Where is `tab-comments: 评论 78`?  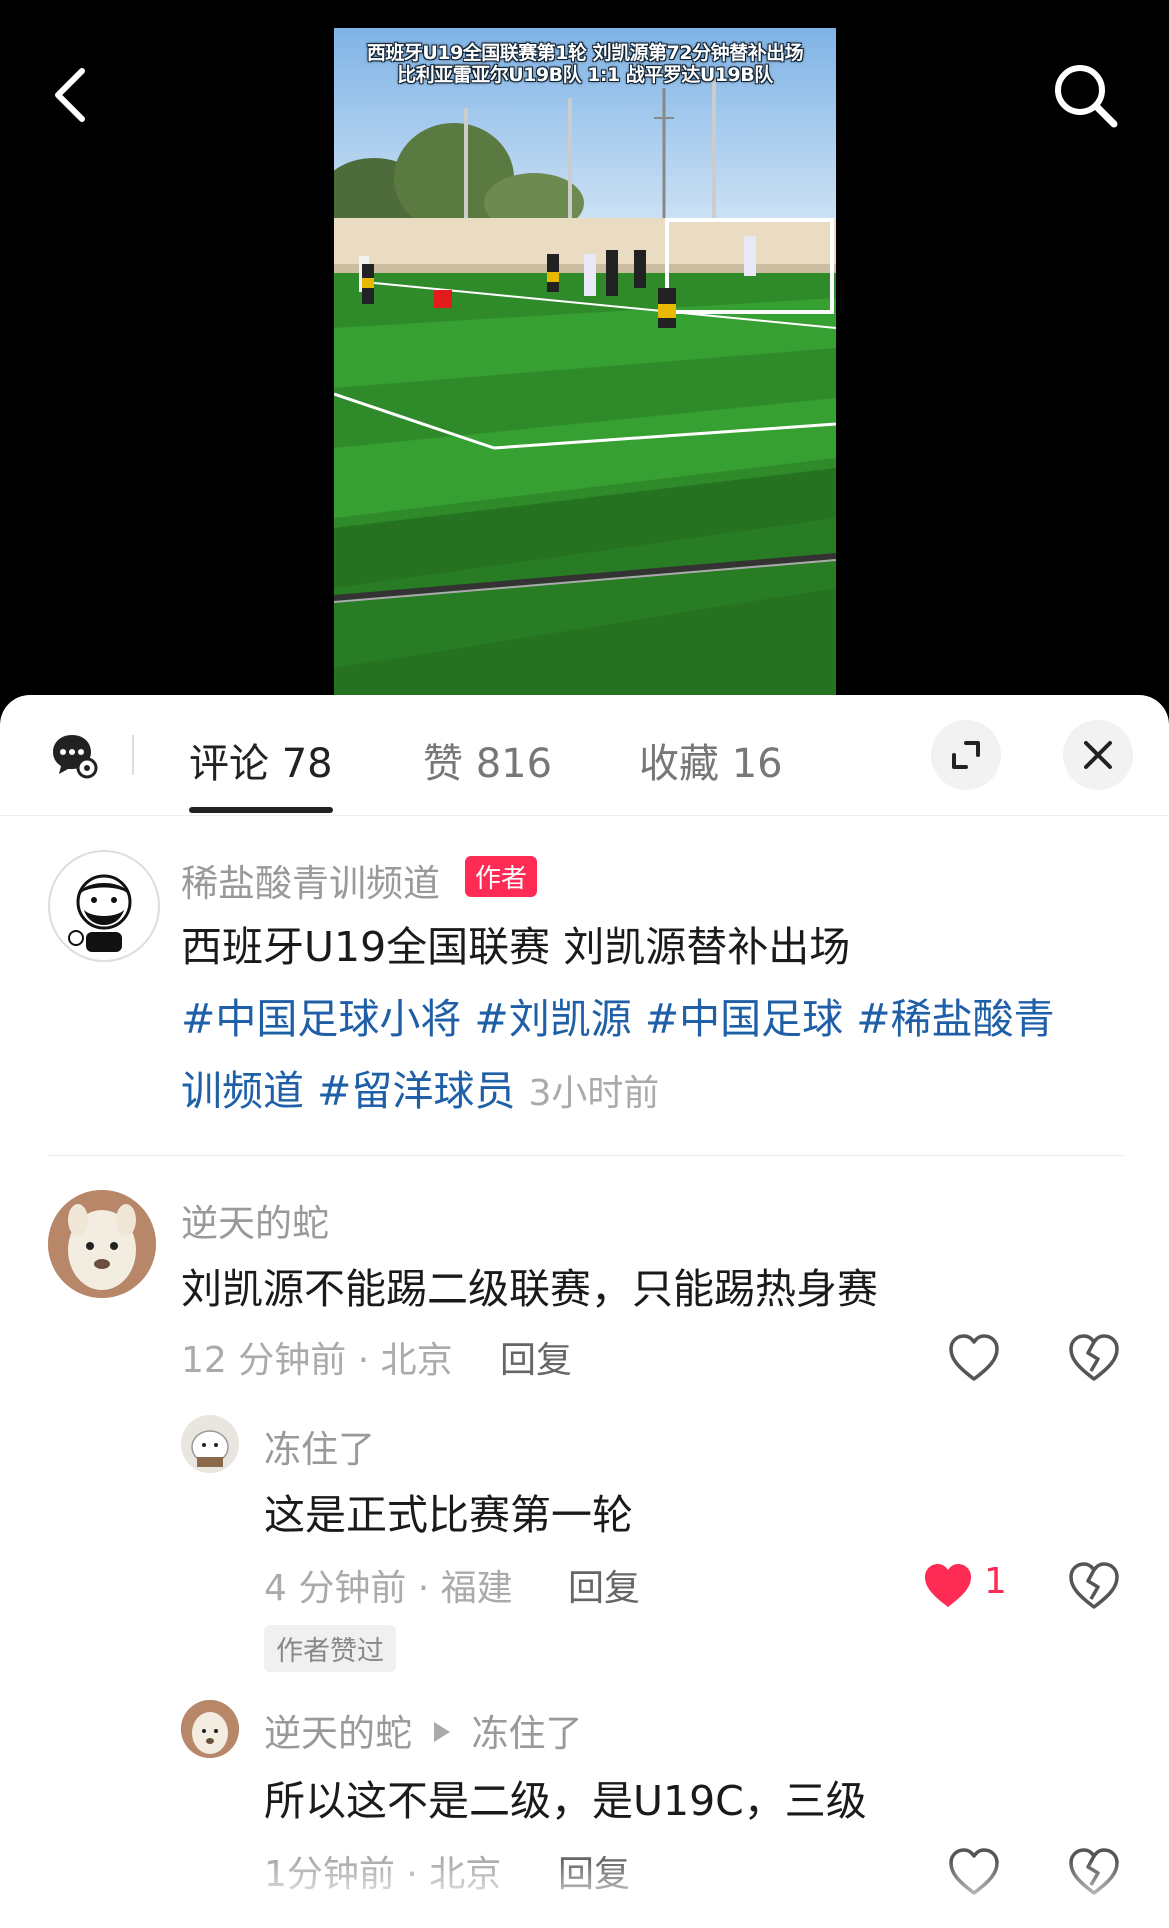 tab-comments: 评论 78 is located at coordinates (261, 760).